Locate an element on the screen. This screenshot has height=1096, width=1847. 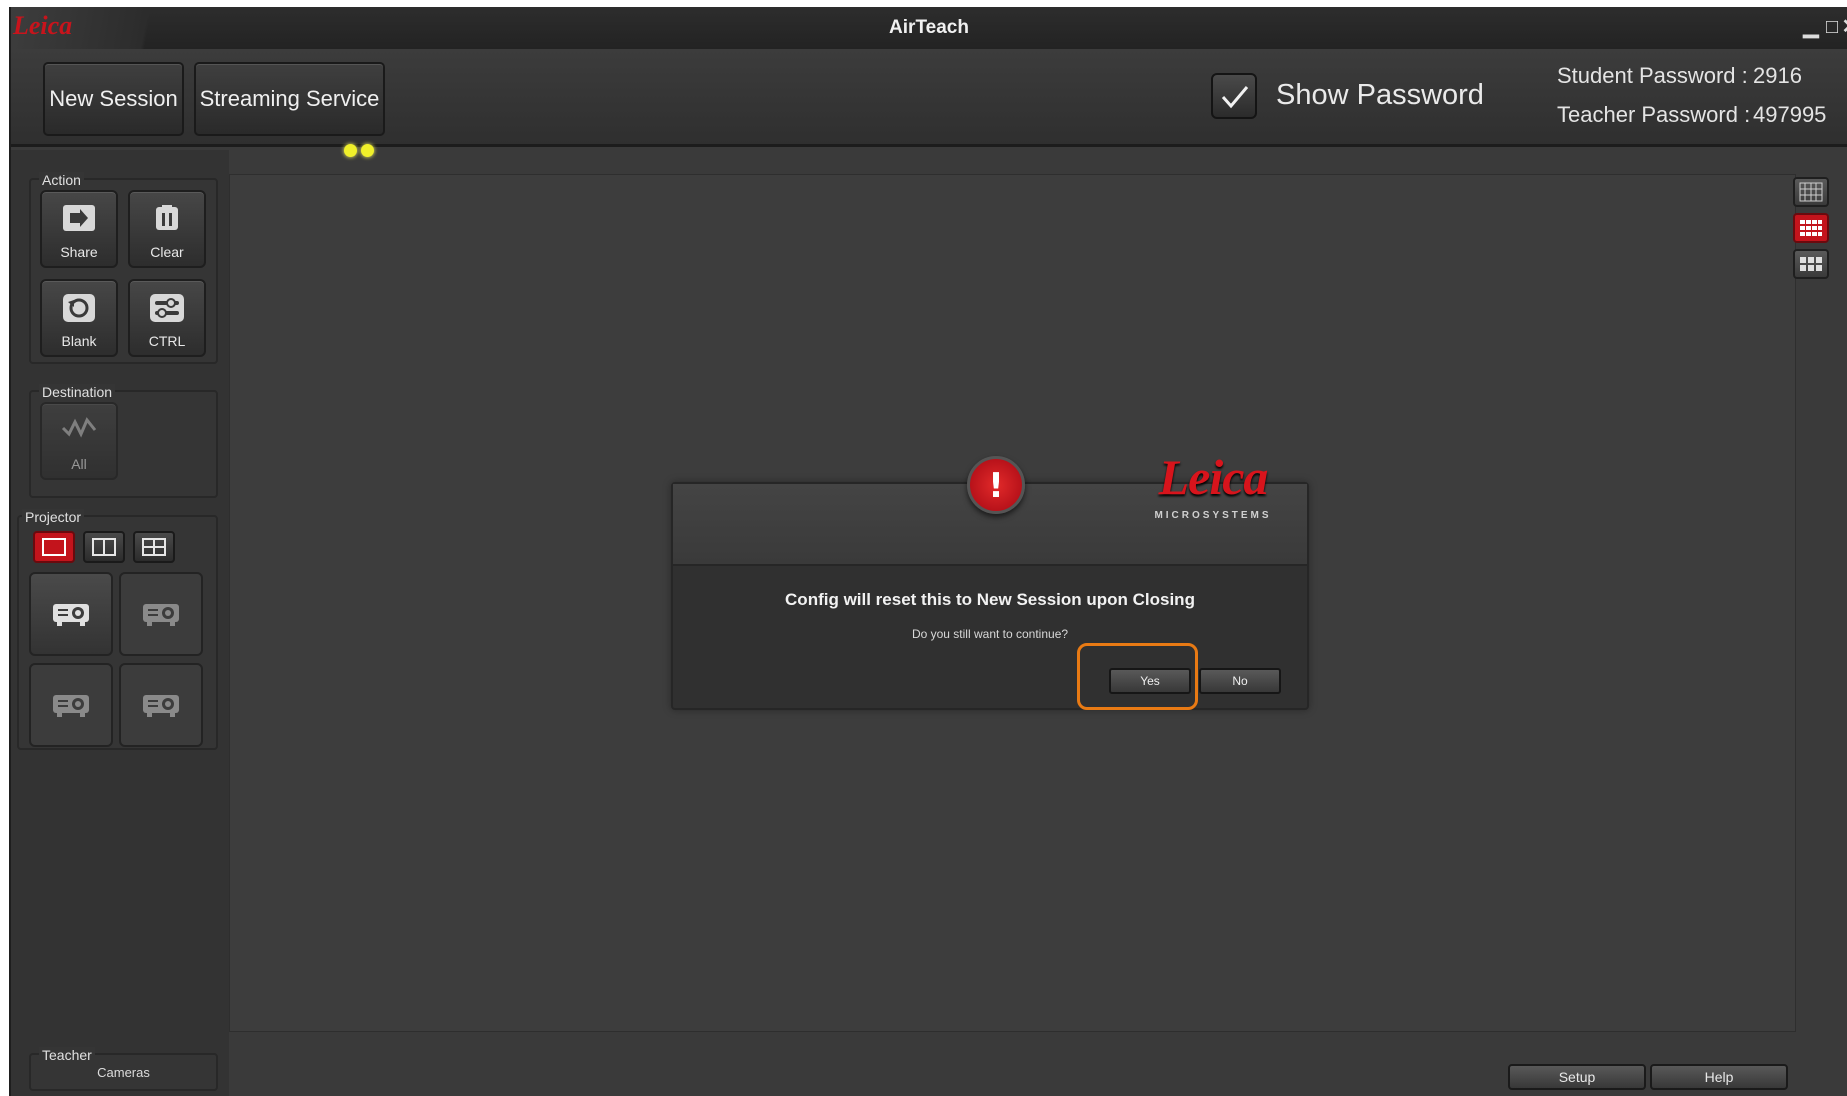
dialog-header: ! Leica MICROSYSTEMS is located at coordinates (990, 507).